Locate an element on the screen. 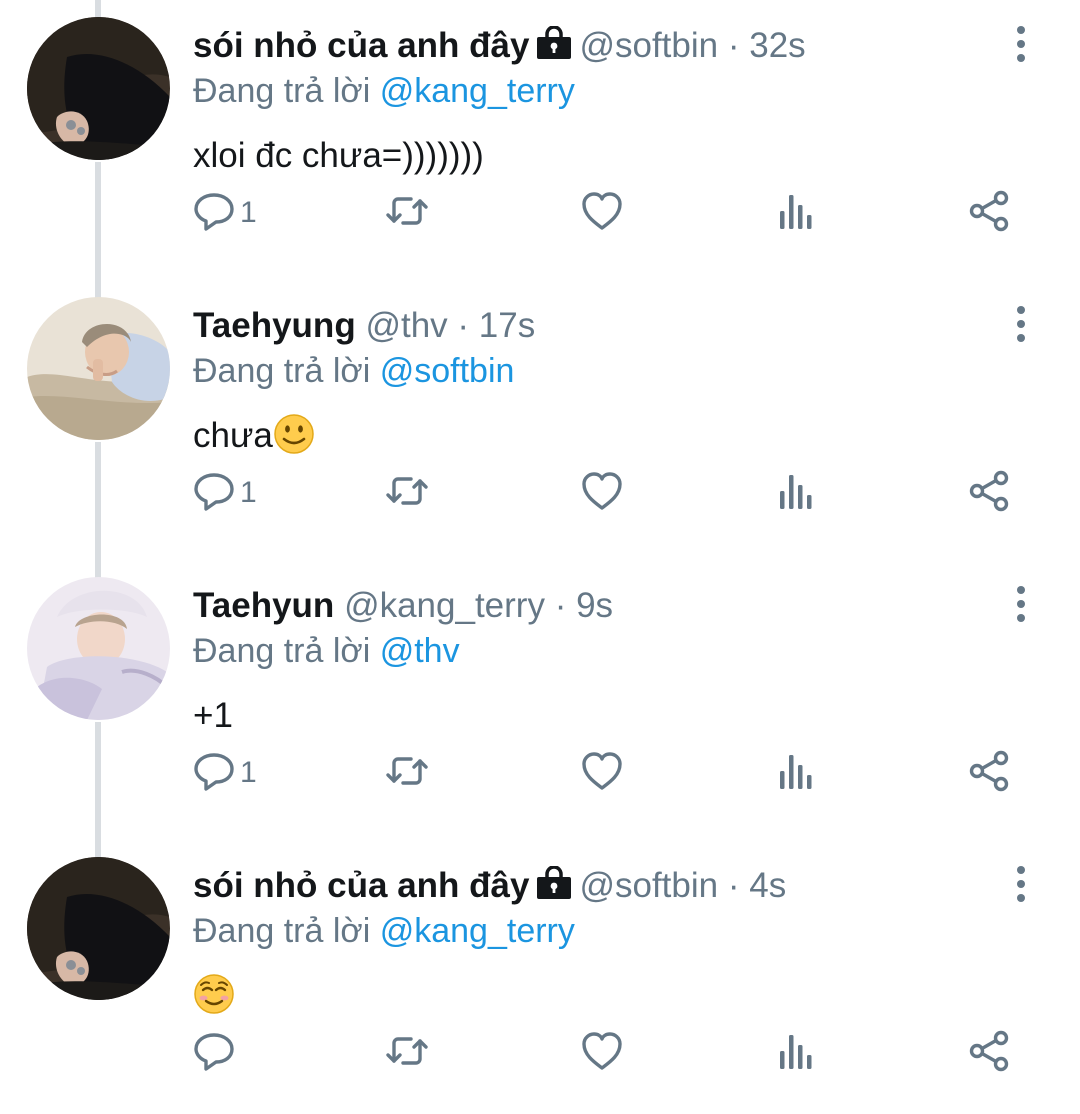  tweet-actions is located at coordinates (540, 1053).